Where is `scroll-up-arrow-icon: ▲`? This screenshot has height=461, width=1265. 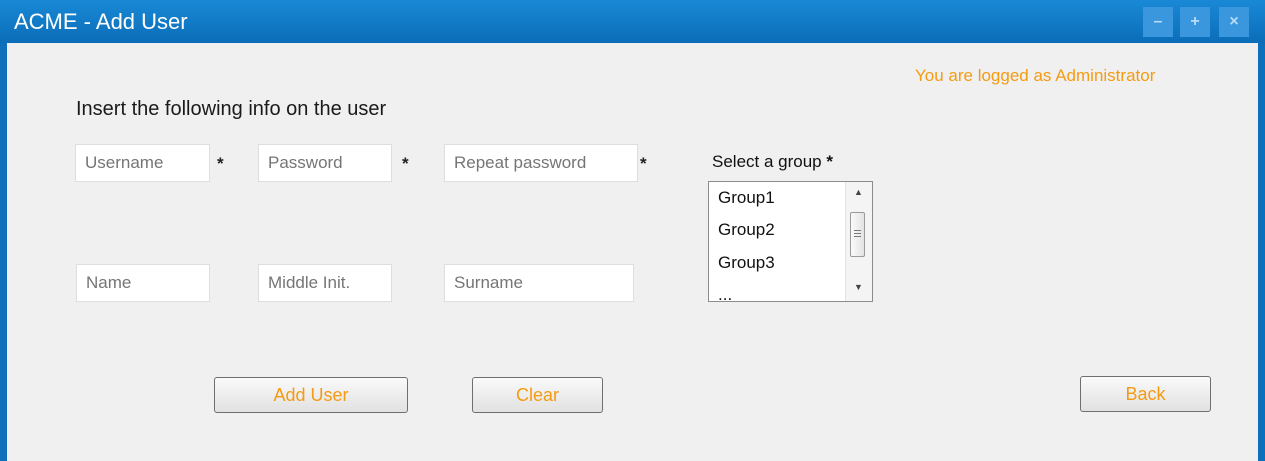 scroll-up-arrow-icon: ▲ is located at coordinates (858, 192).